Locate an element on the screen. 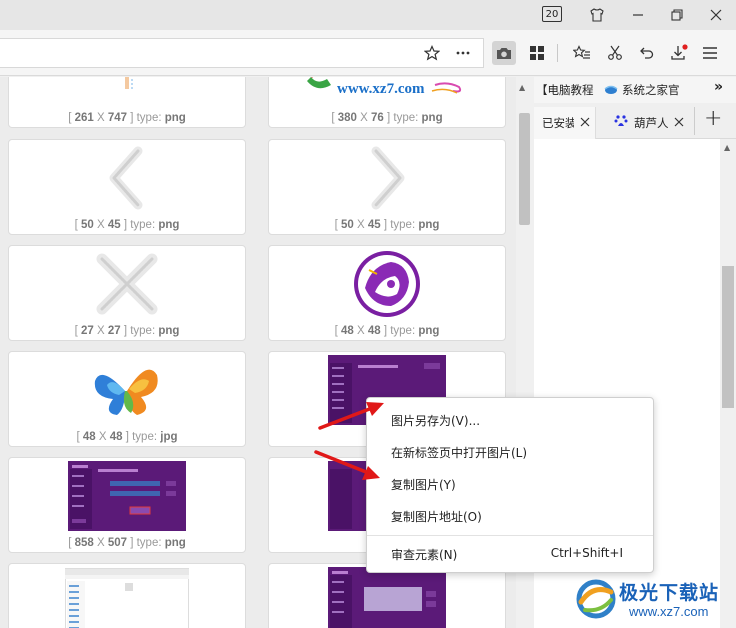  annotation-arrow-save-icon is located at coordinates (351, 416).